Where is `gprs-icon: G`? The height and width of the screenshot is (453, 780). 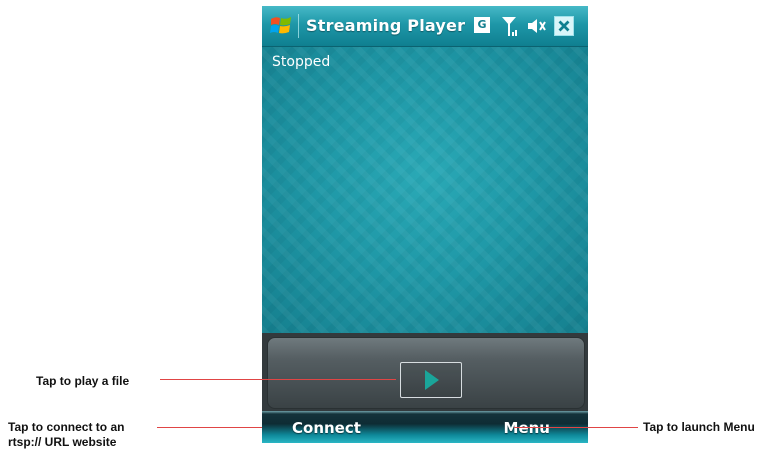
gprs-icon: G is located at coordinates (482, 25).